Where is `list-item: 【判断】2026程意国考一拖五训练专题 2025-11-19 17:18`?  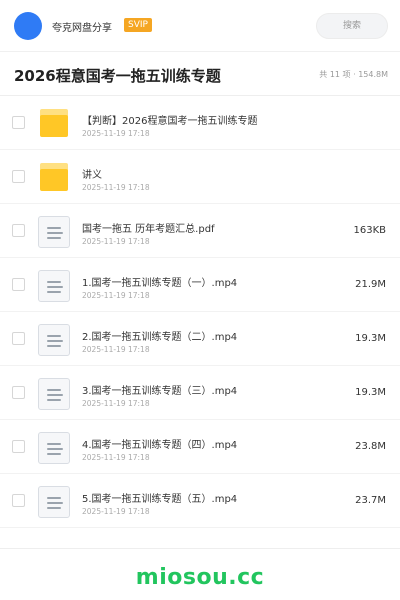
list-item: 【判断】2026程意国考一拖五训练专题 2025-11-19 17:18 is located at coordinates (200, 123).